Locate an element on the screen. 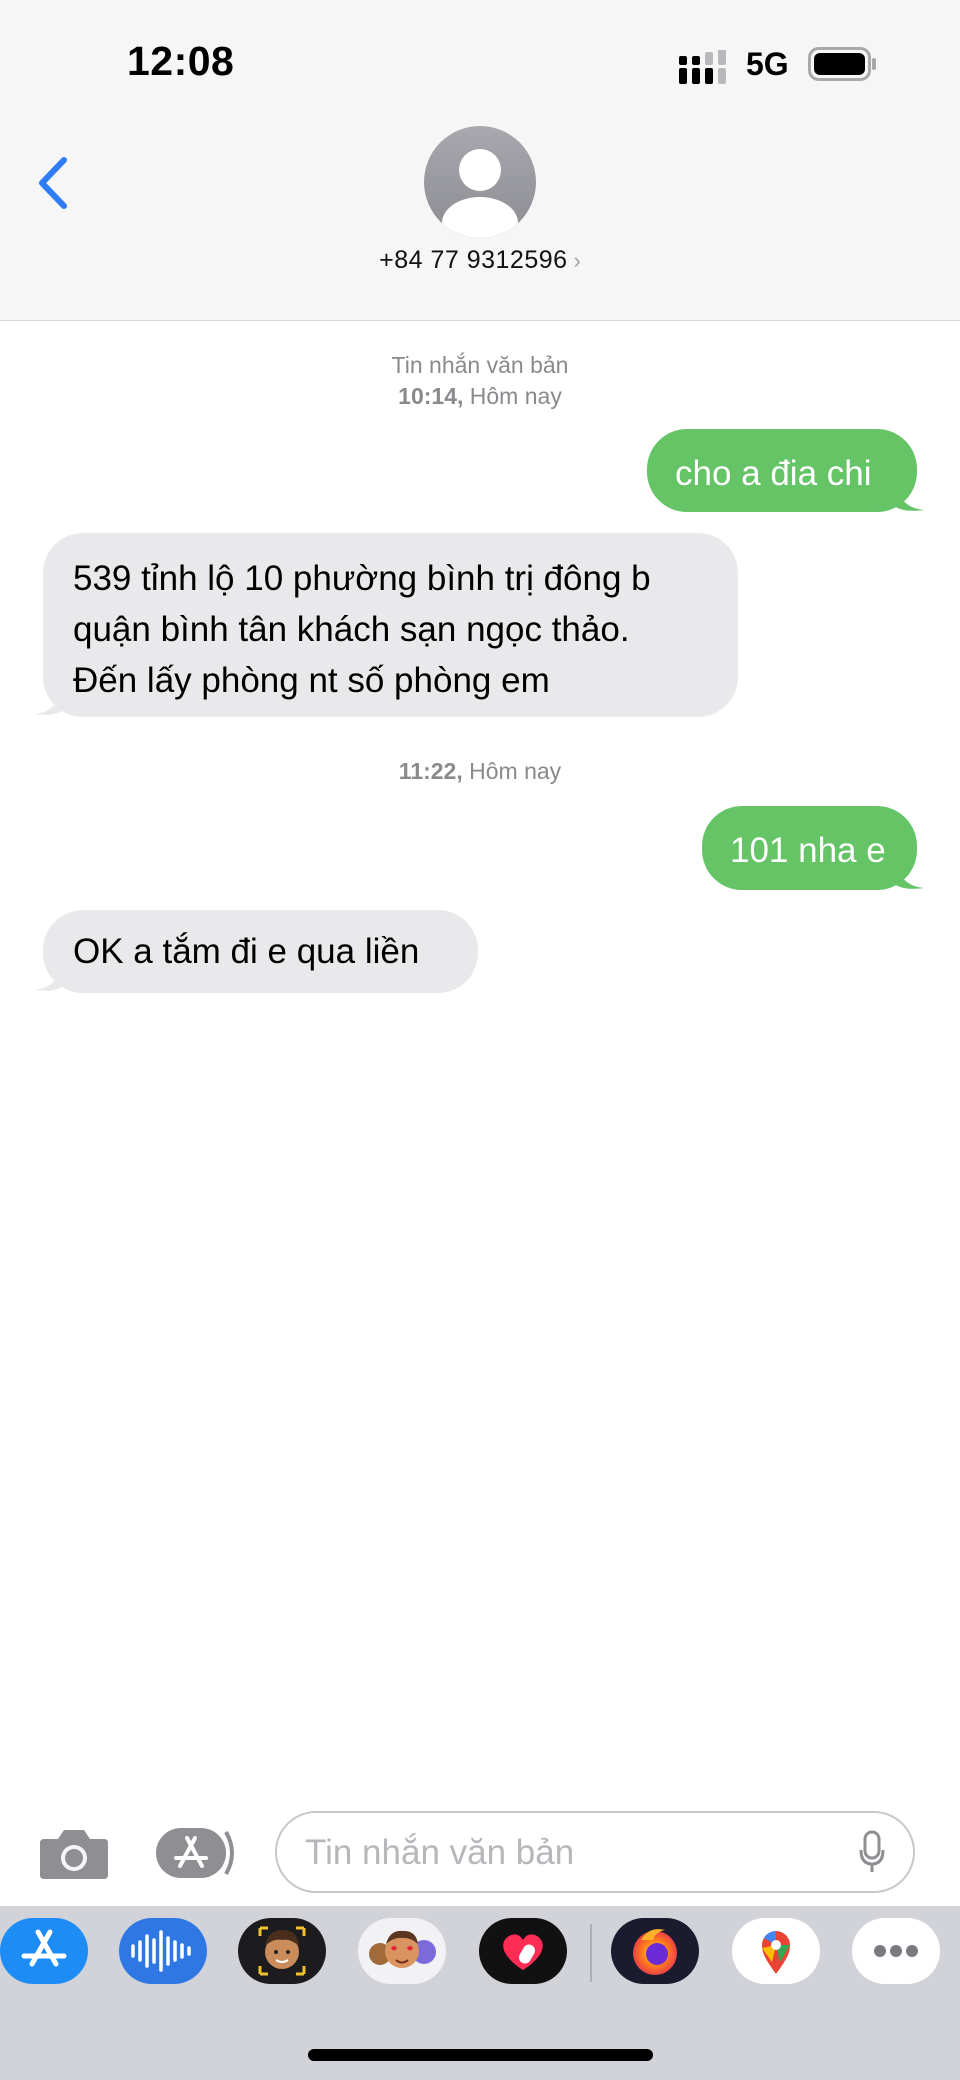 The height and width of the screenshot is (2080, 960). more-apps-icon is located at coordinates (896, 1951).